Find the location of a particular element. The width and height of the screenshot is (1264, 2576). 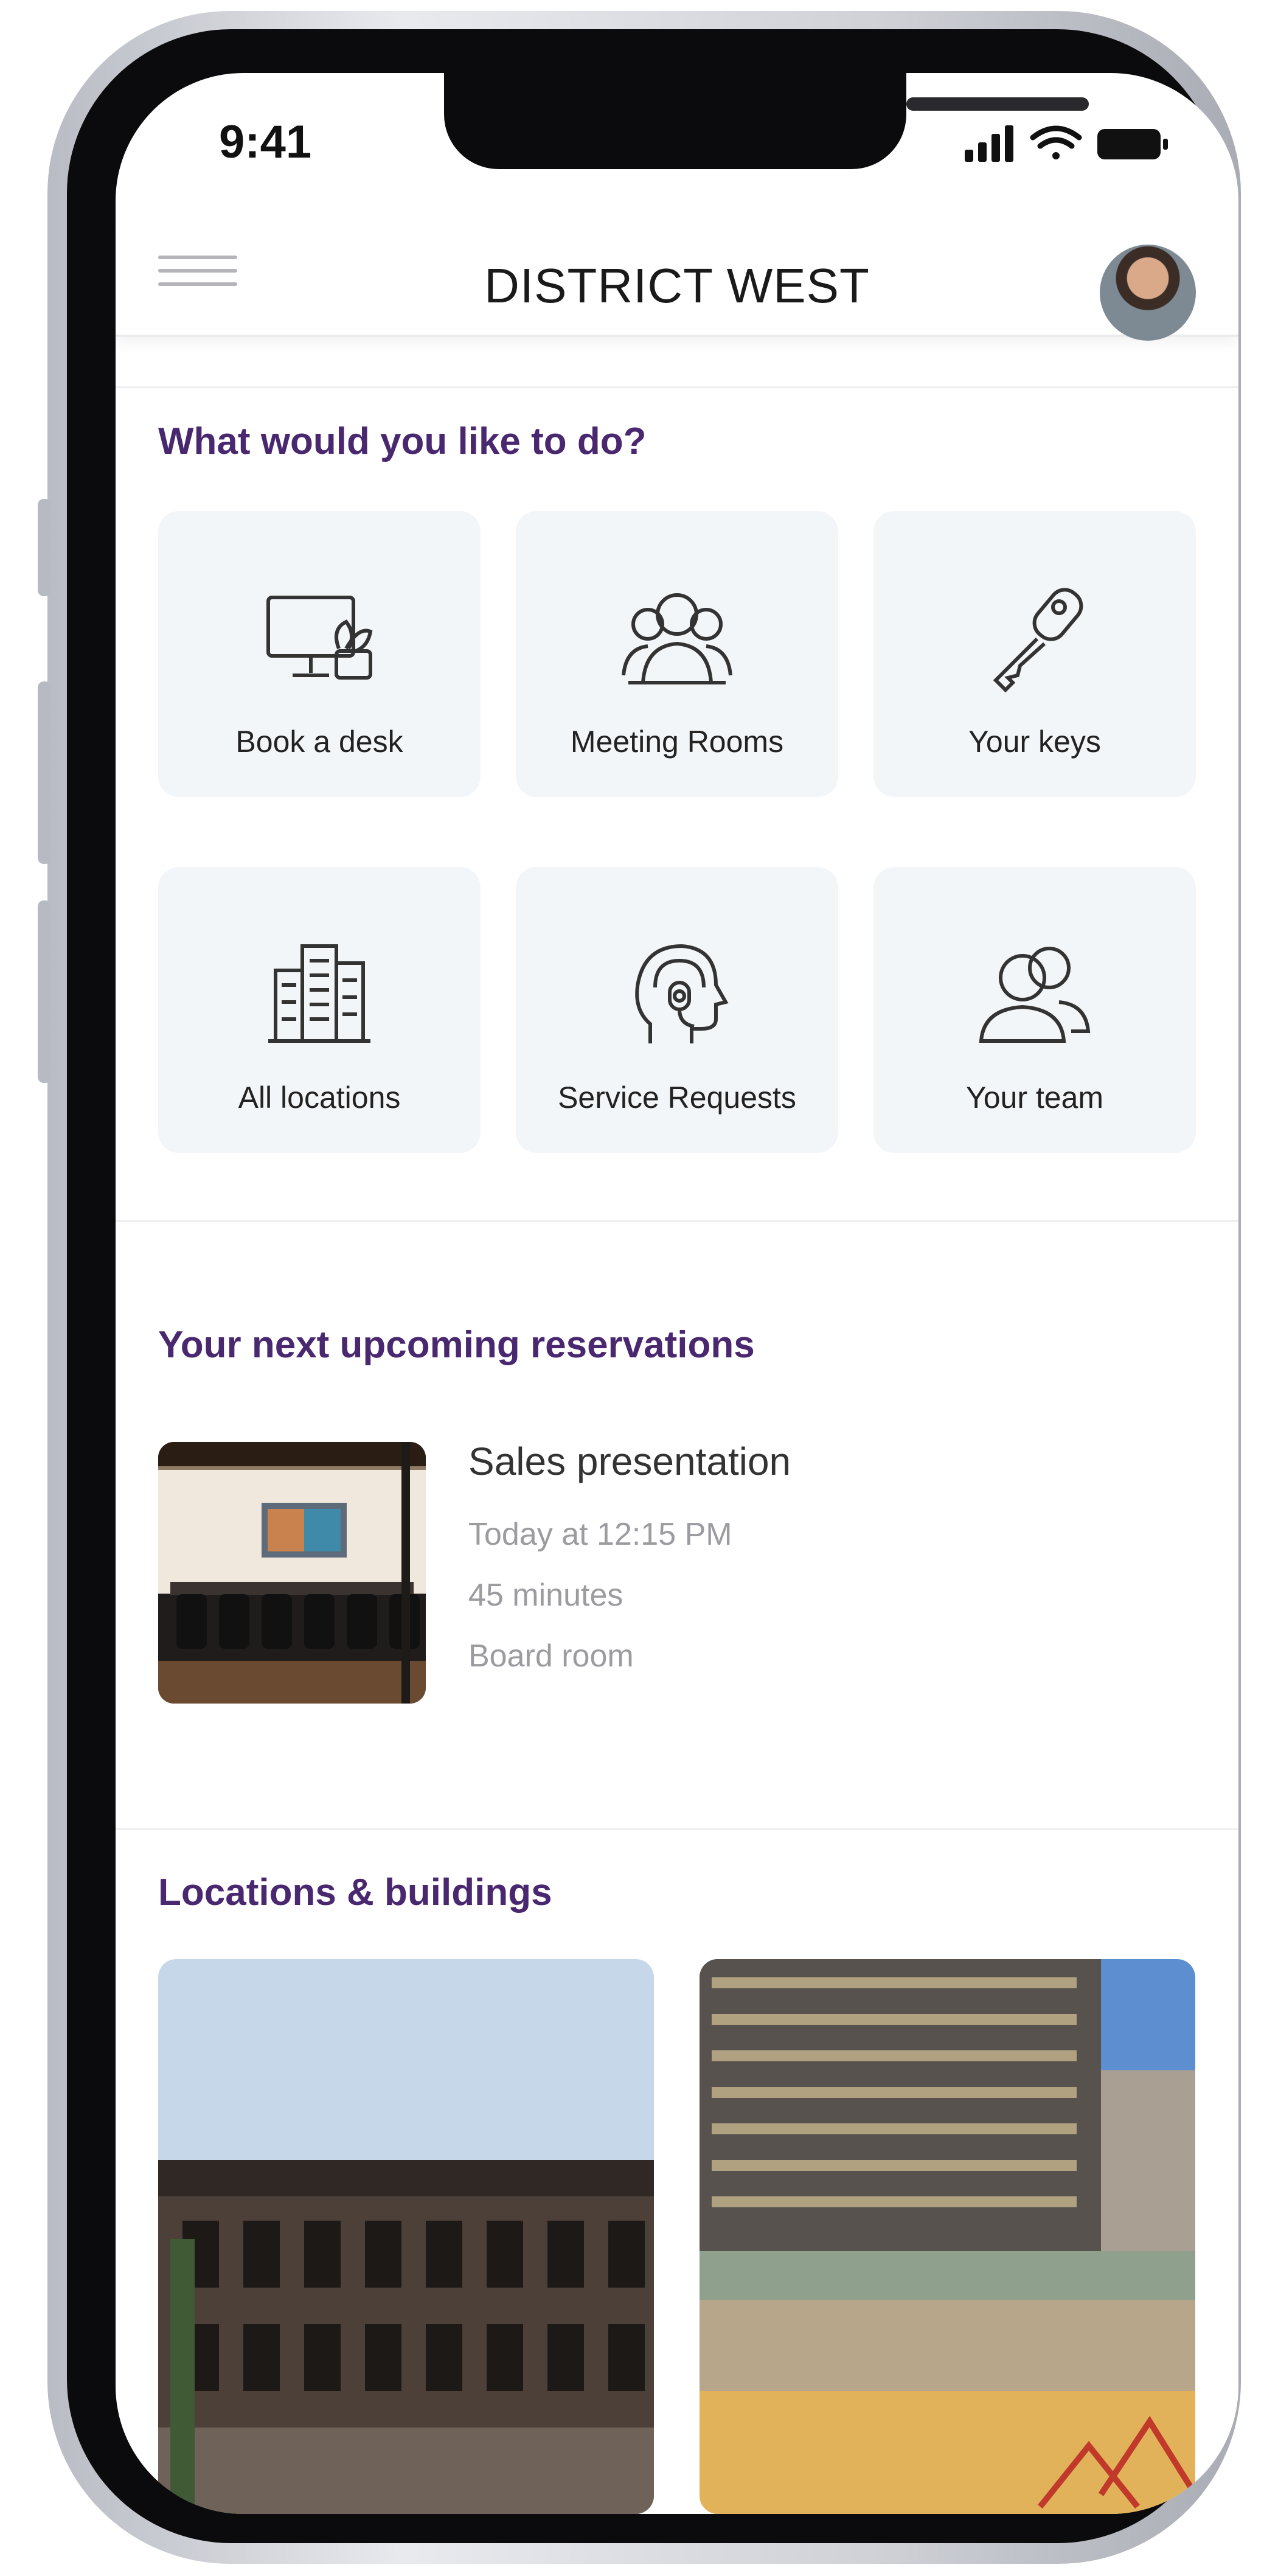

status-icons is located at coordinates (1066, 143).